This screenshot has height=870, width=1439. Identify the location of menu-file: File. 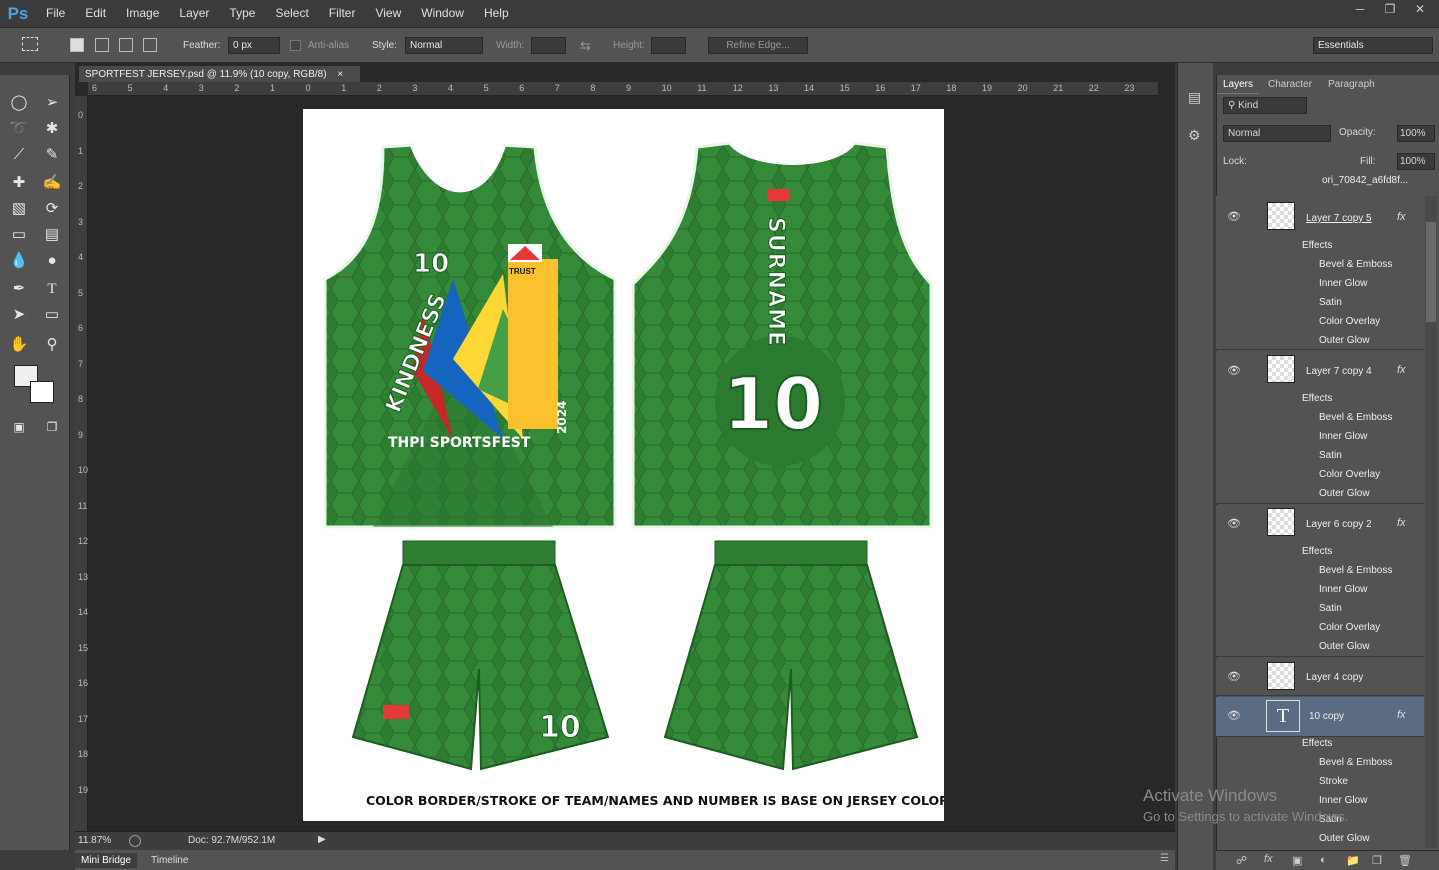
(55, 13).